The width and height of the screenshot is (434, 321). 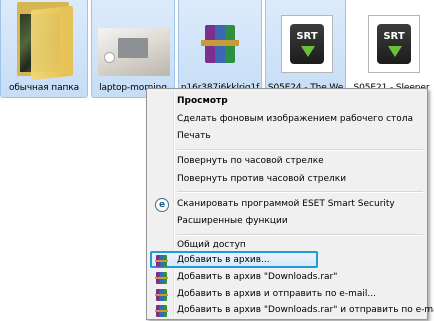 I want to click on menu-item-print: Печать, so click(x=287, y=137).